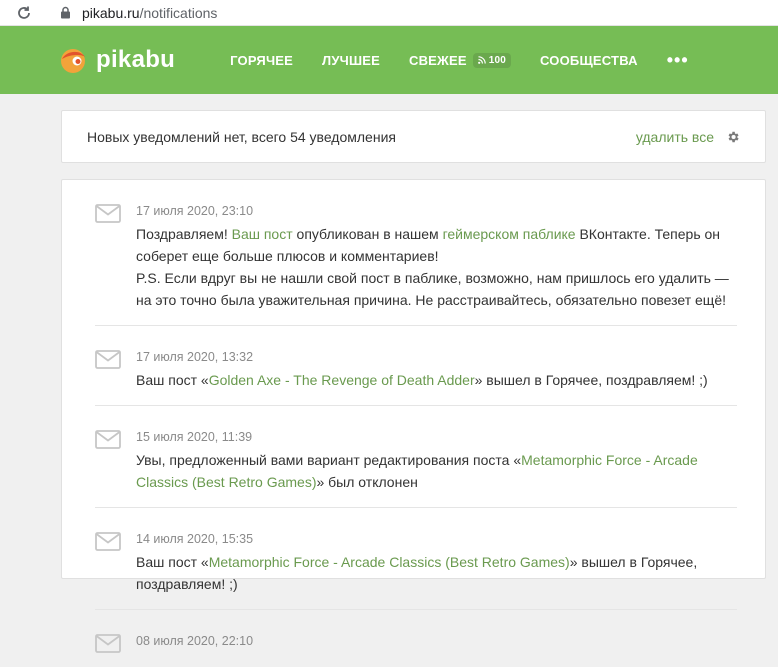 The height and width of the screenshot is (667, 778). What do you see at coordinates (591, 380) in the screenshot?
I see `text-part: » вышел в Горячее, поздравляем! ;)` at bounding box center [591, 380].